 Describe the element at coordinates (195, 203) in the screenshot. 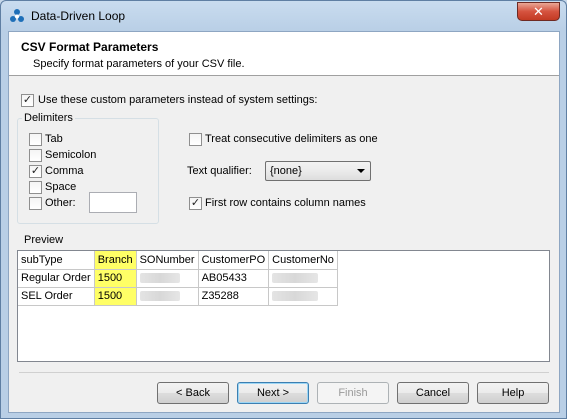

I see `first-row-checkbox: ✓` at that location.